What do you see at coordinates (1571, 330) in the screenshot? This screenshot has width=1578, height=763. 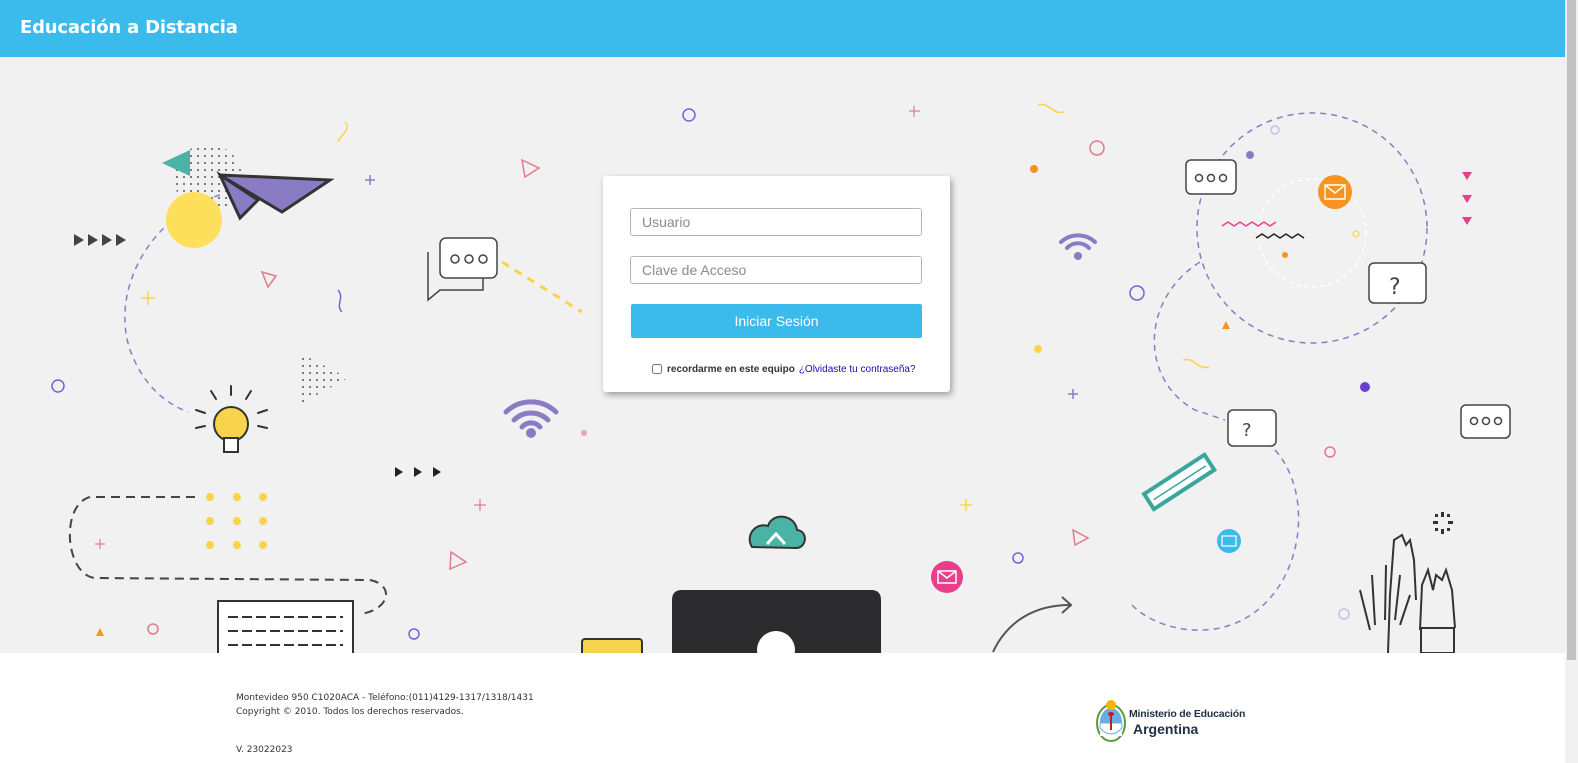 I see `scrollbar-thumb` at bounding box center [1571, 330].